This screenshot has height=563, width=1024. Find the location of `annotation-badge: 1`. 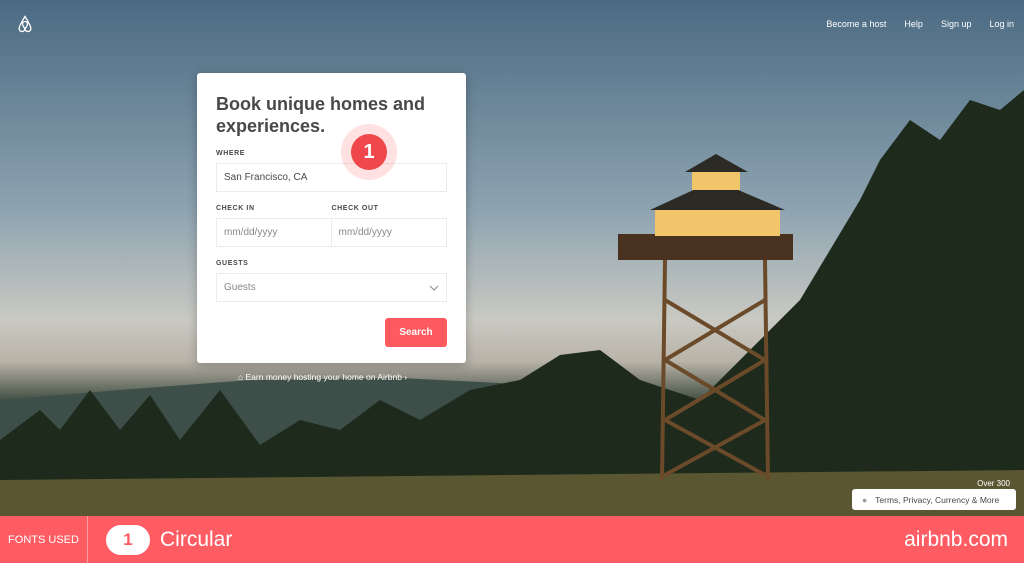

annotation-badge: 1 is located at coordinates (369, 152).